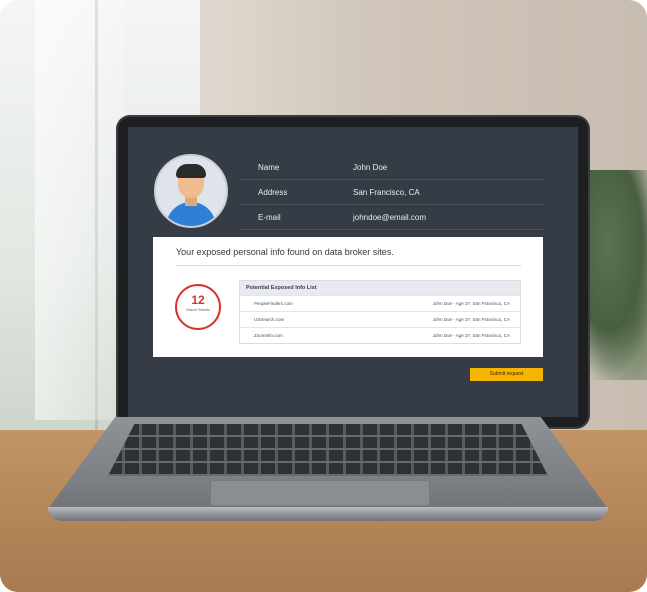  I want to click on list-item-site: ZoomInfo.com, so click(268, 335).